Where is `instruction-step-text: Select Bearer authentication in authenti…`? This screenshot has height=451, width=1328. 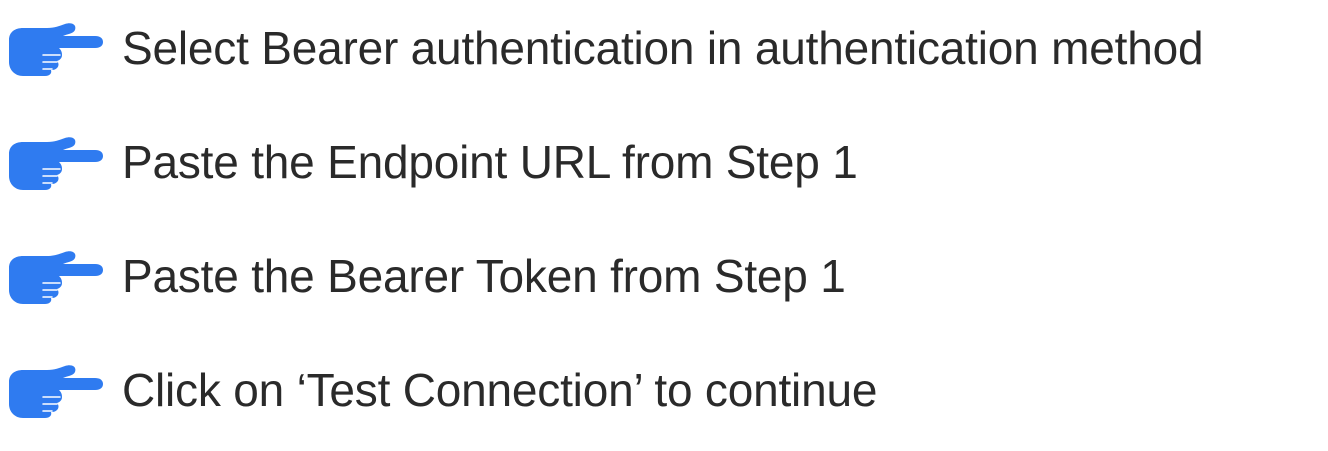
instruction-step-text: Select Bearer authentication in authenti… is located at coordinates (663, 48).